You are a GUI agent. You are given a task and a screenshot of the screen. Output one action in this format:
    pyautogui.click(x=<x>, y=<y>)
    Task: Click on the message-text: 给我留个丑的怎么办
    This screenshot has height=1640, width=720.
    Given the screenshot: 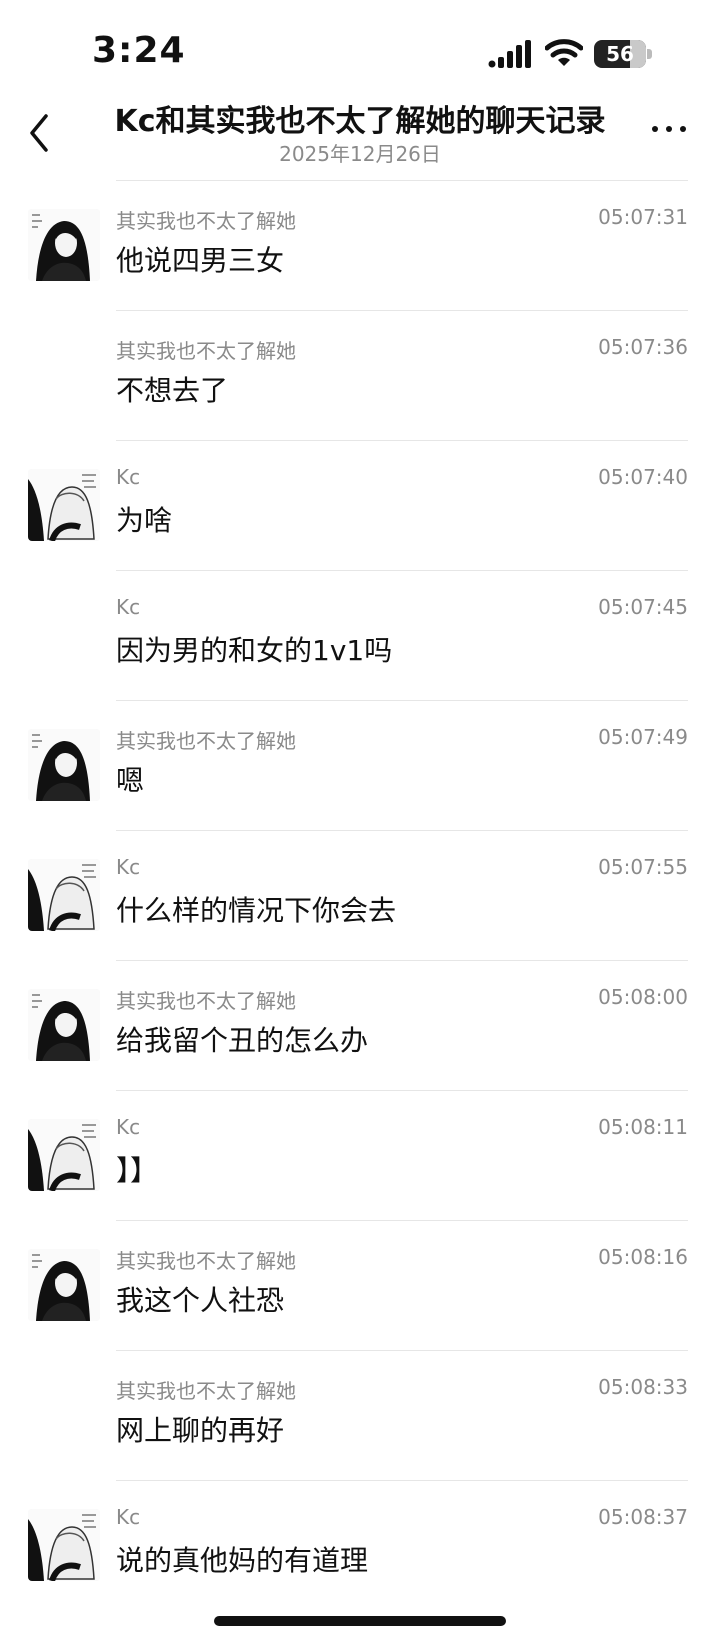 What is the action you would take?
    pyautogui.click(x=242, y=1039)
    